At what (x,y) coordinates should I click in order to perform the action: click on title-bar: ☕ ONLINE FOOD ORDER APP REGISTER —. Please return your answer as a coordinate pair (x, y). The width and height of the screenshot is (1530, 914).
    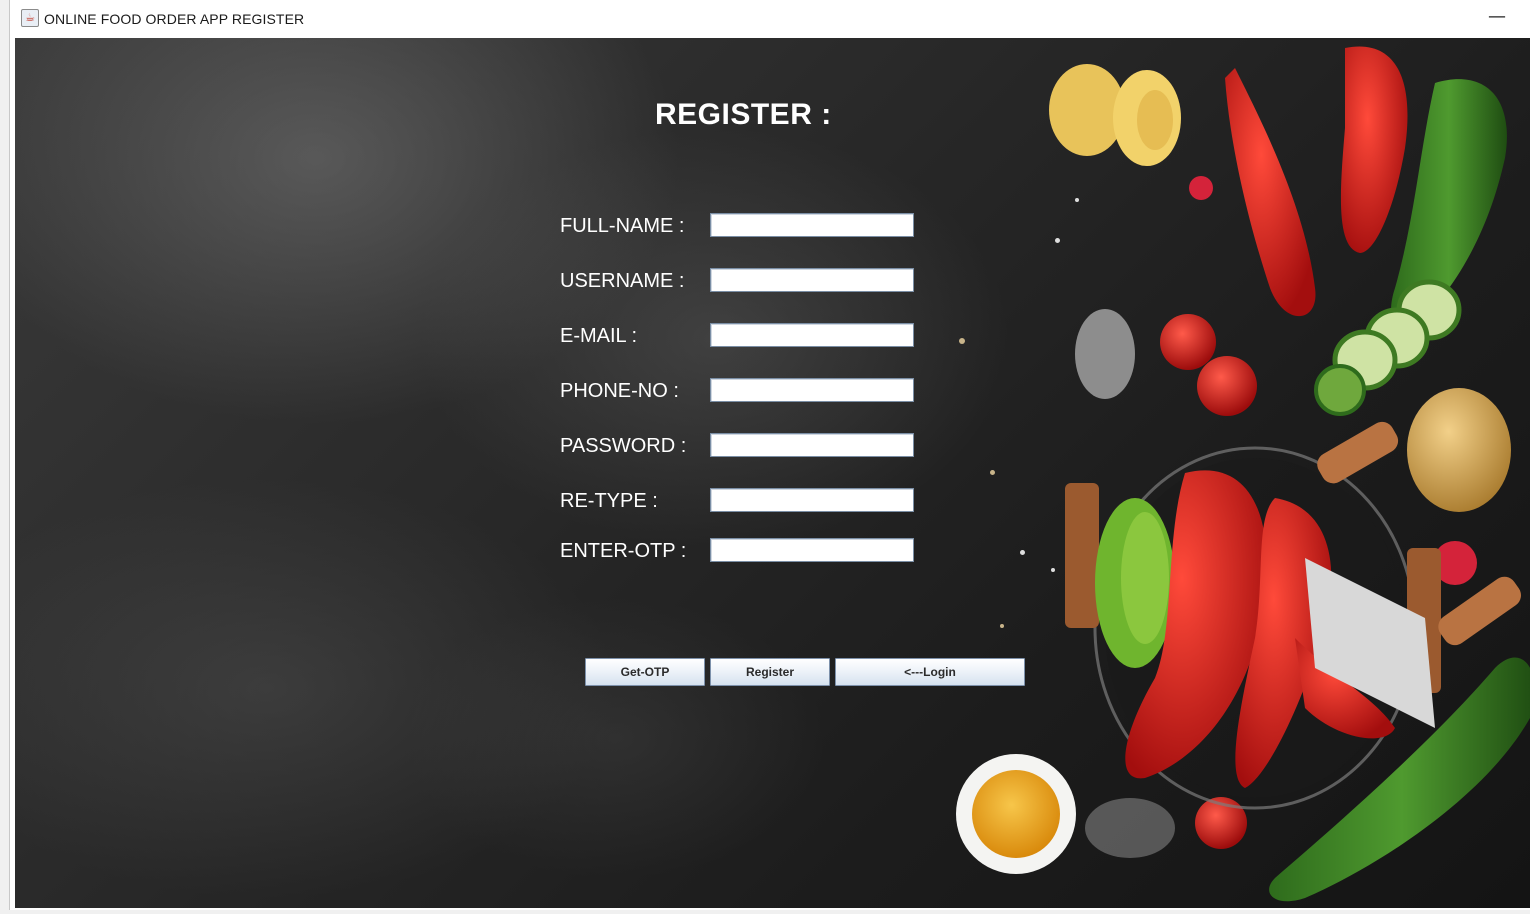
    Looking at the image, I should click on (770, 19).